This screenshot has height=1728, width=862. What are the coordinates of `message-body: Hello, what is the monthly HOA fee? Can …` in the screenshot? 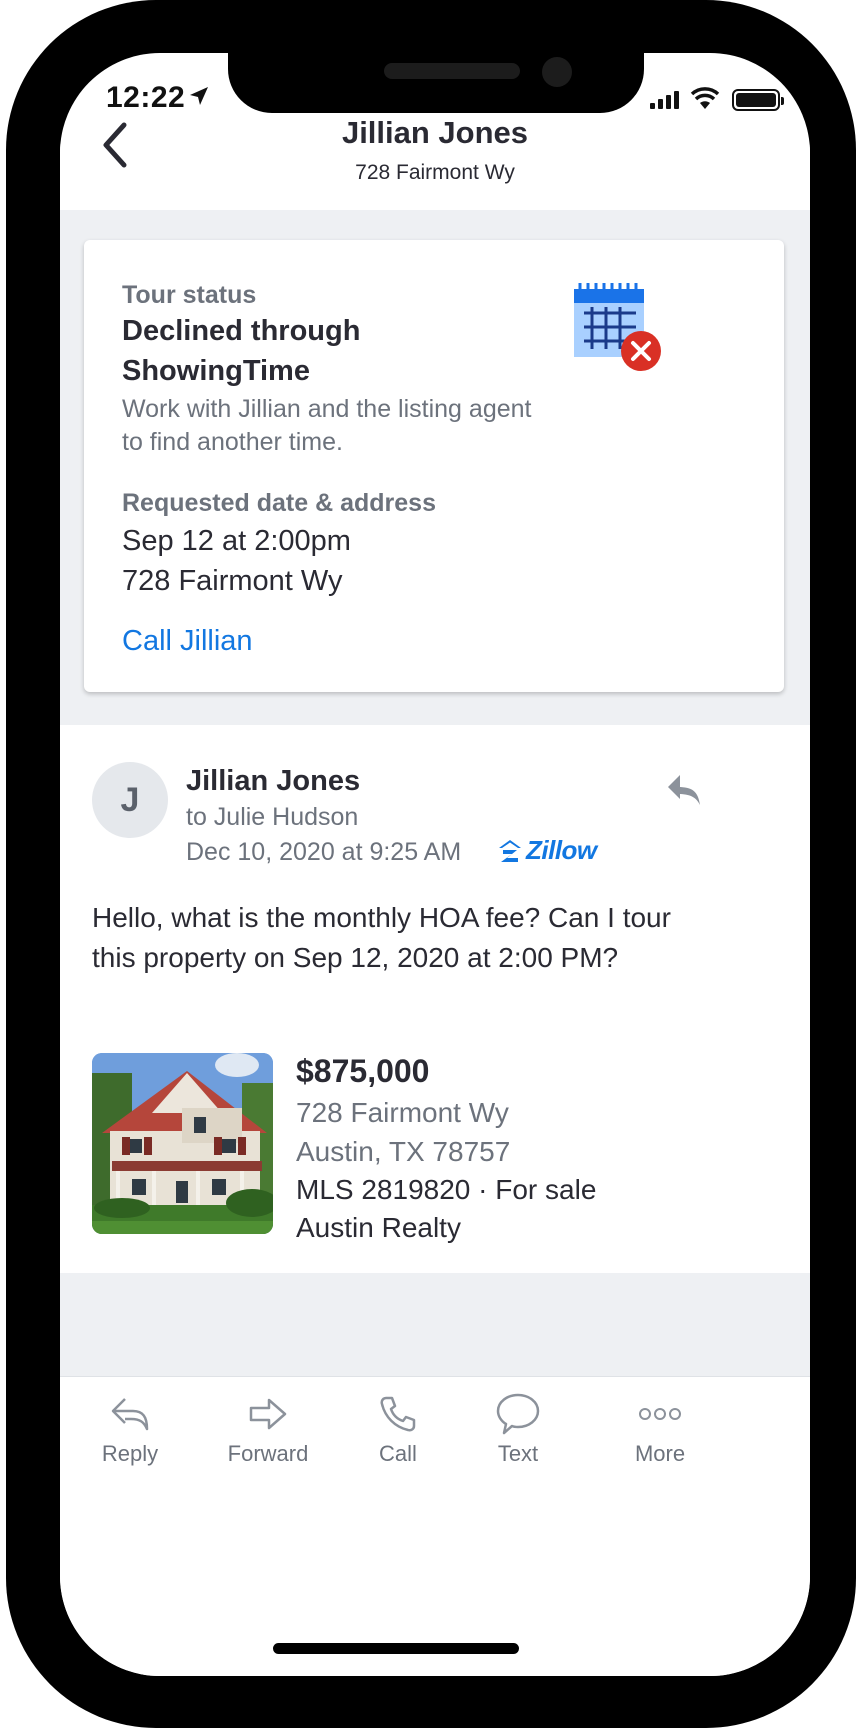 It's located at (381, 937).